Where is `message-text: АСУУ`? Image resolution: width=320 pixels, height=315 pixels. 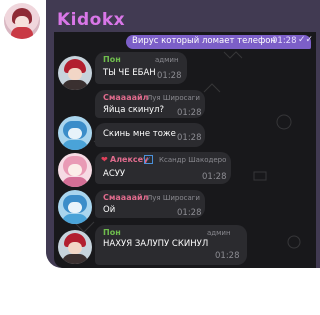
message-text: АСУУ is located at coordinates (114, 174).